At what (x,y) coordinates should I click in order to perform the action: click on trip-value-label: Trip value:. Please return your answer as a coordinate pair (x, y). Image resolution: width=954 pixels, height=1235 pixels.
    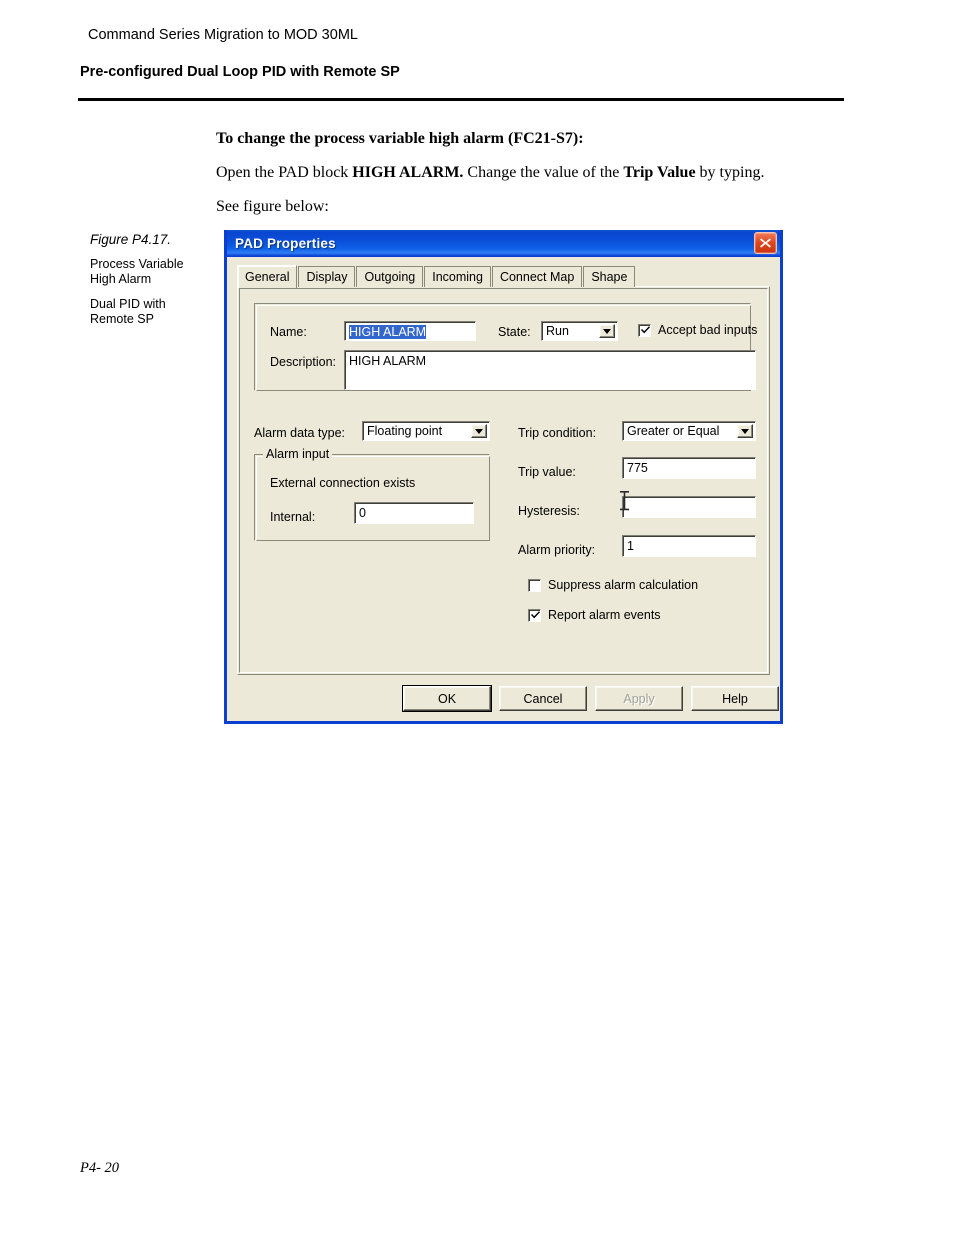
    Looking at the image, I should click on (547, 472).